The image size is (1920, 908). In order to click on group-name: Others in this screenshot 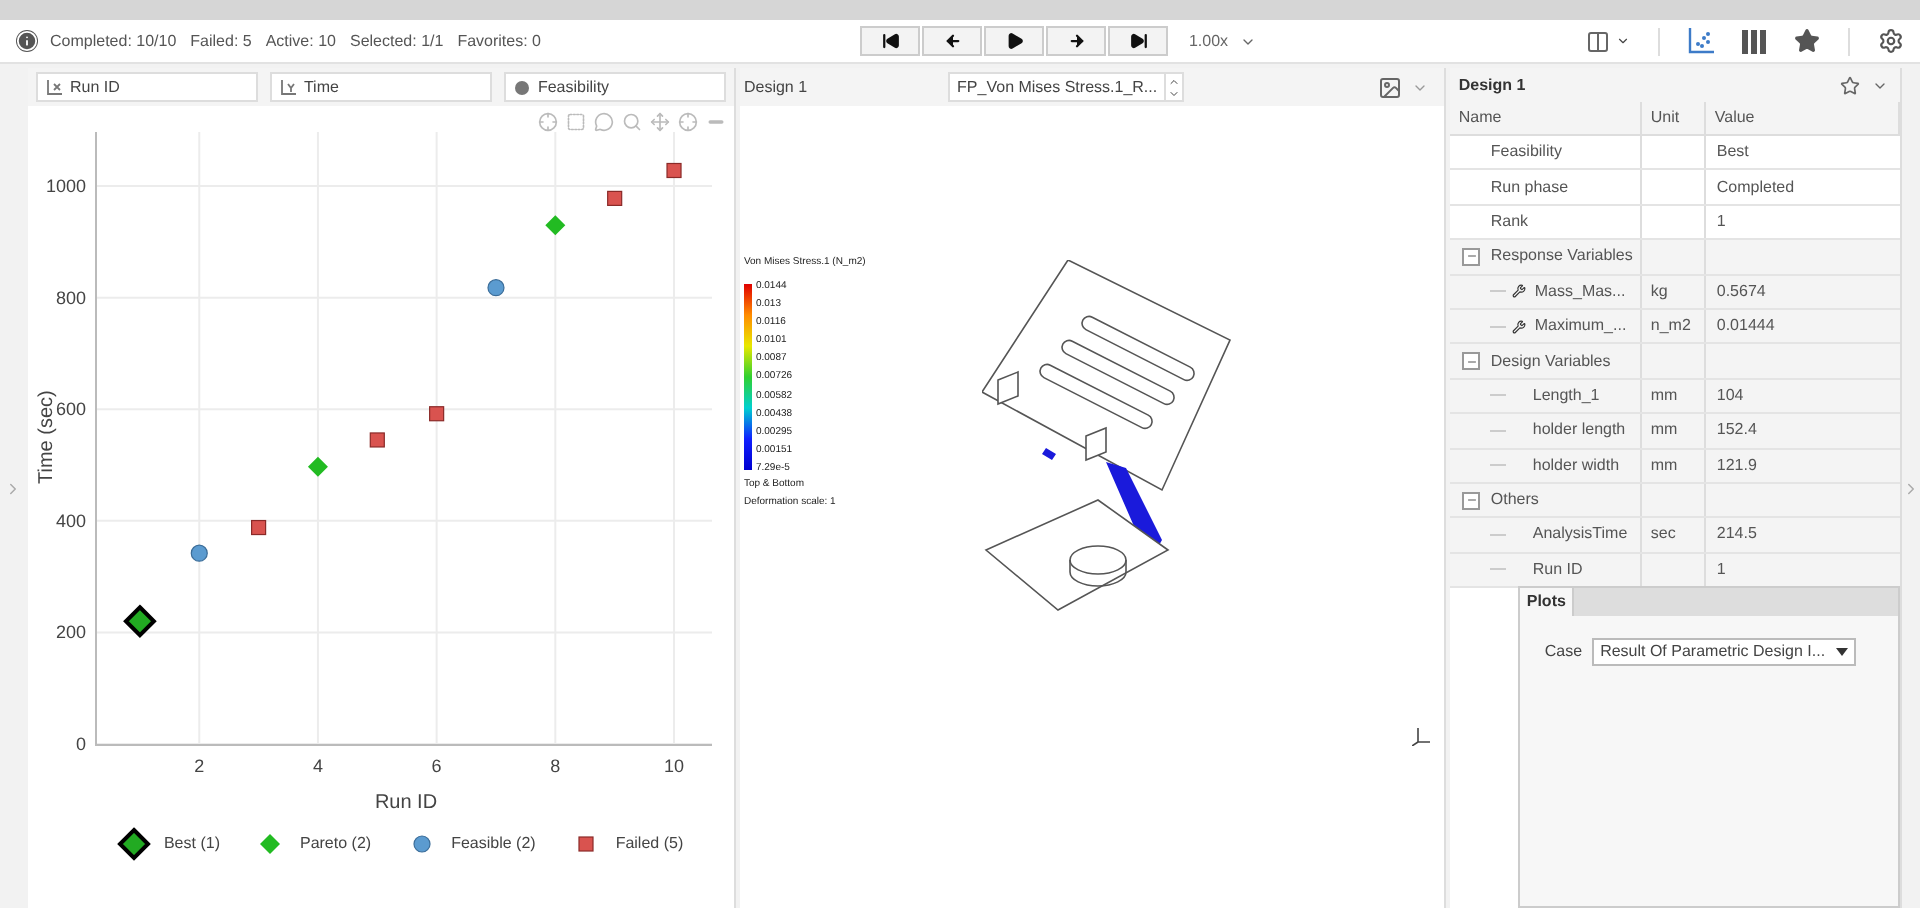, I will do `click(1514, 500)`.